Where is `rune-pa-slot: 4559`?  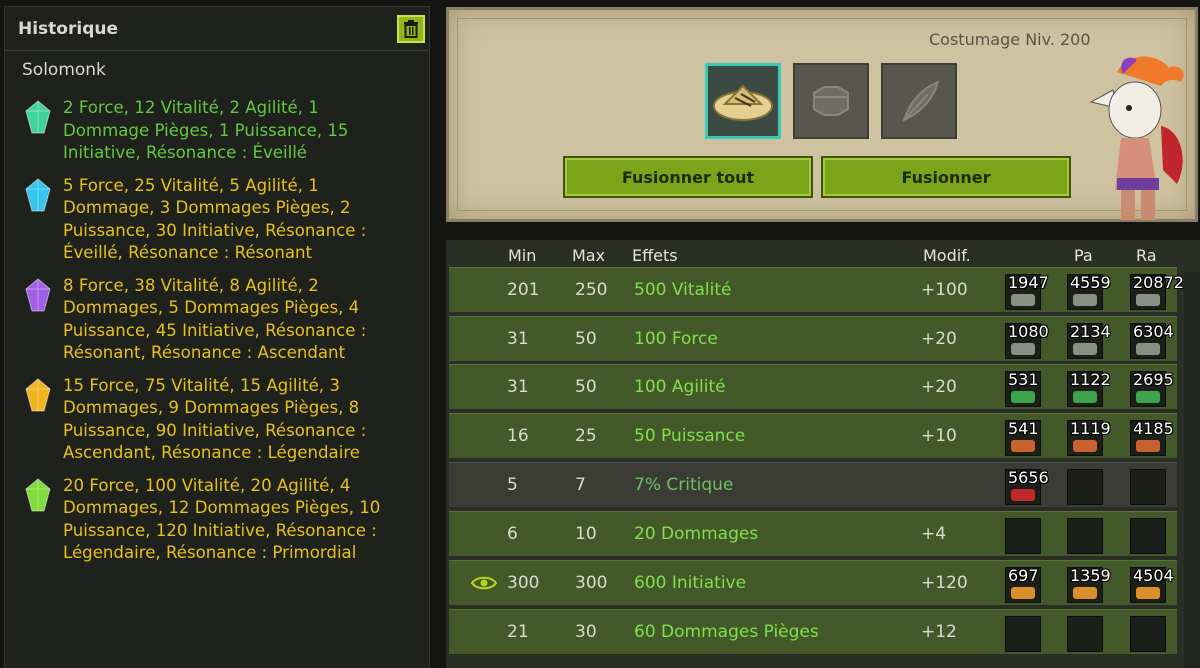 rune-pa-slot: 4559 is located at coordinates (1089, 291).